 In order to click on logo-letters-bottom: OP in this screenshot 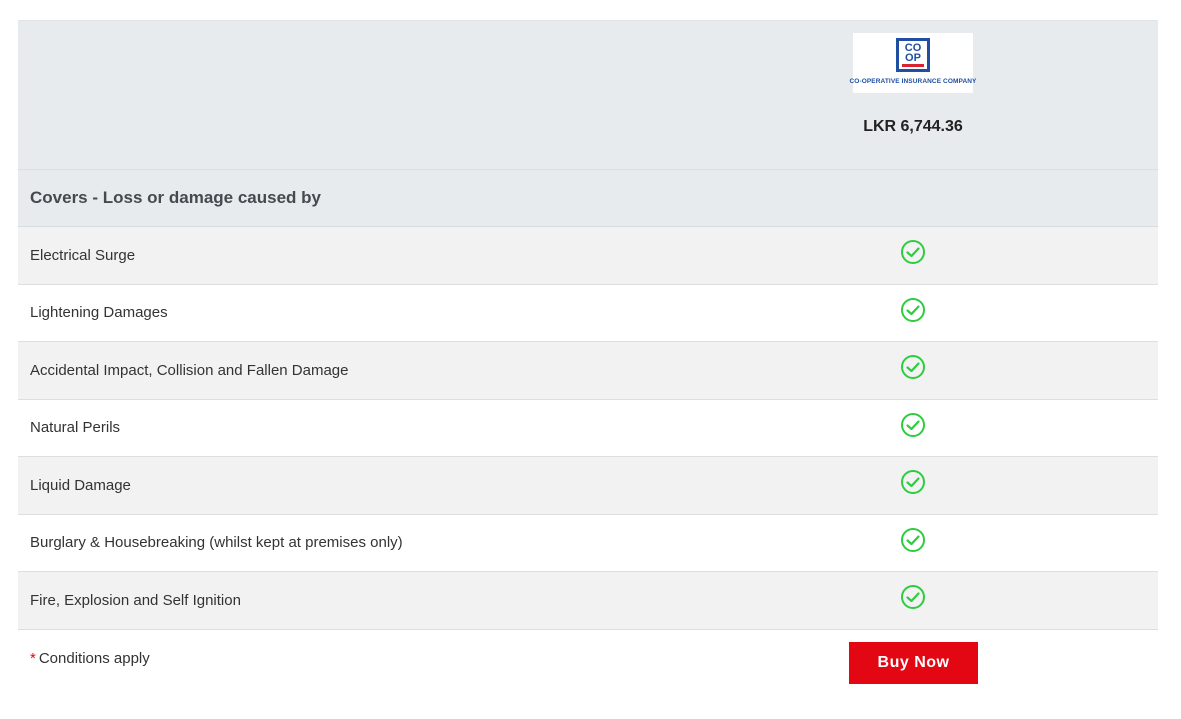, I will do `click(913, 57)`.